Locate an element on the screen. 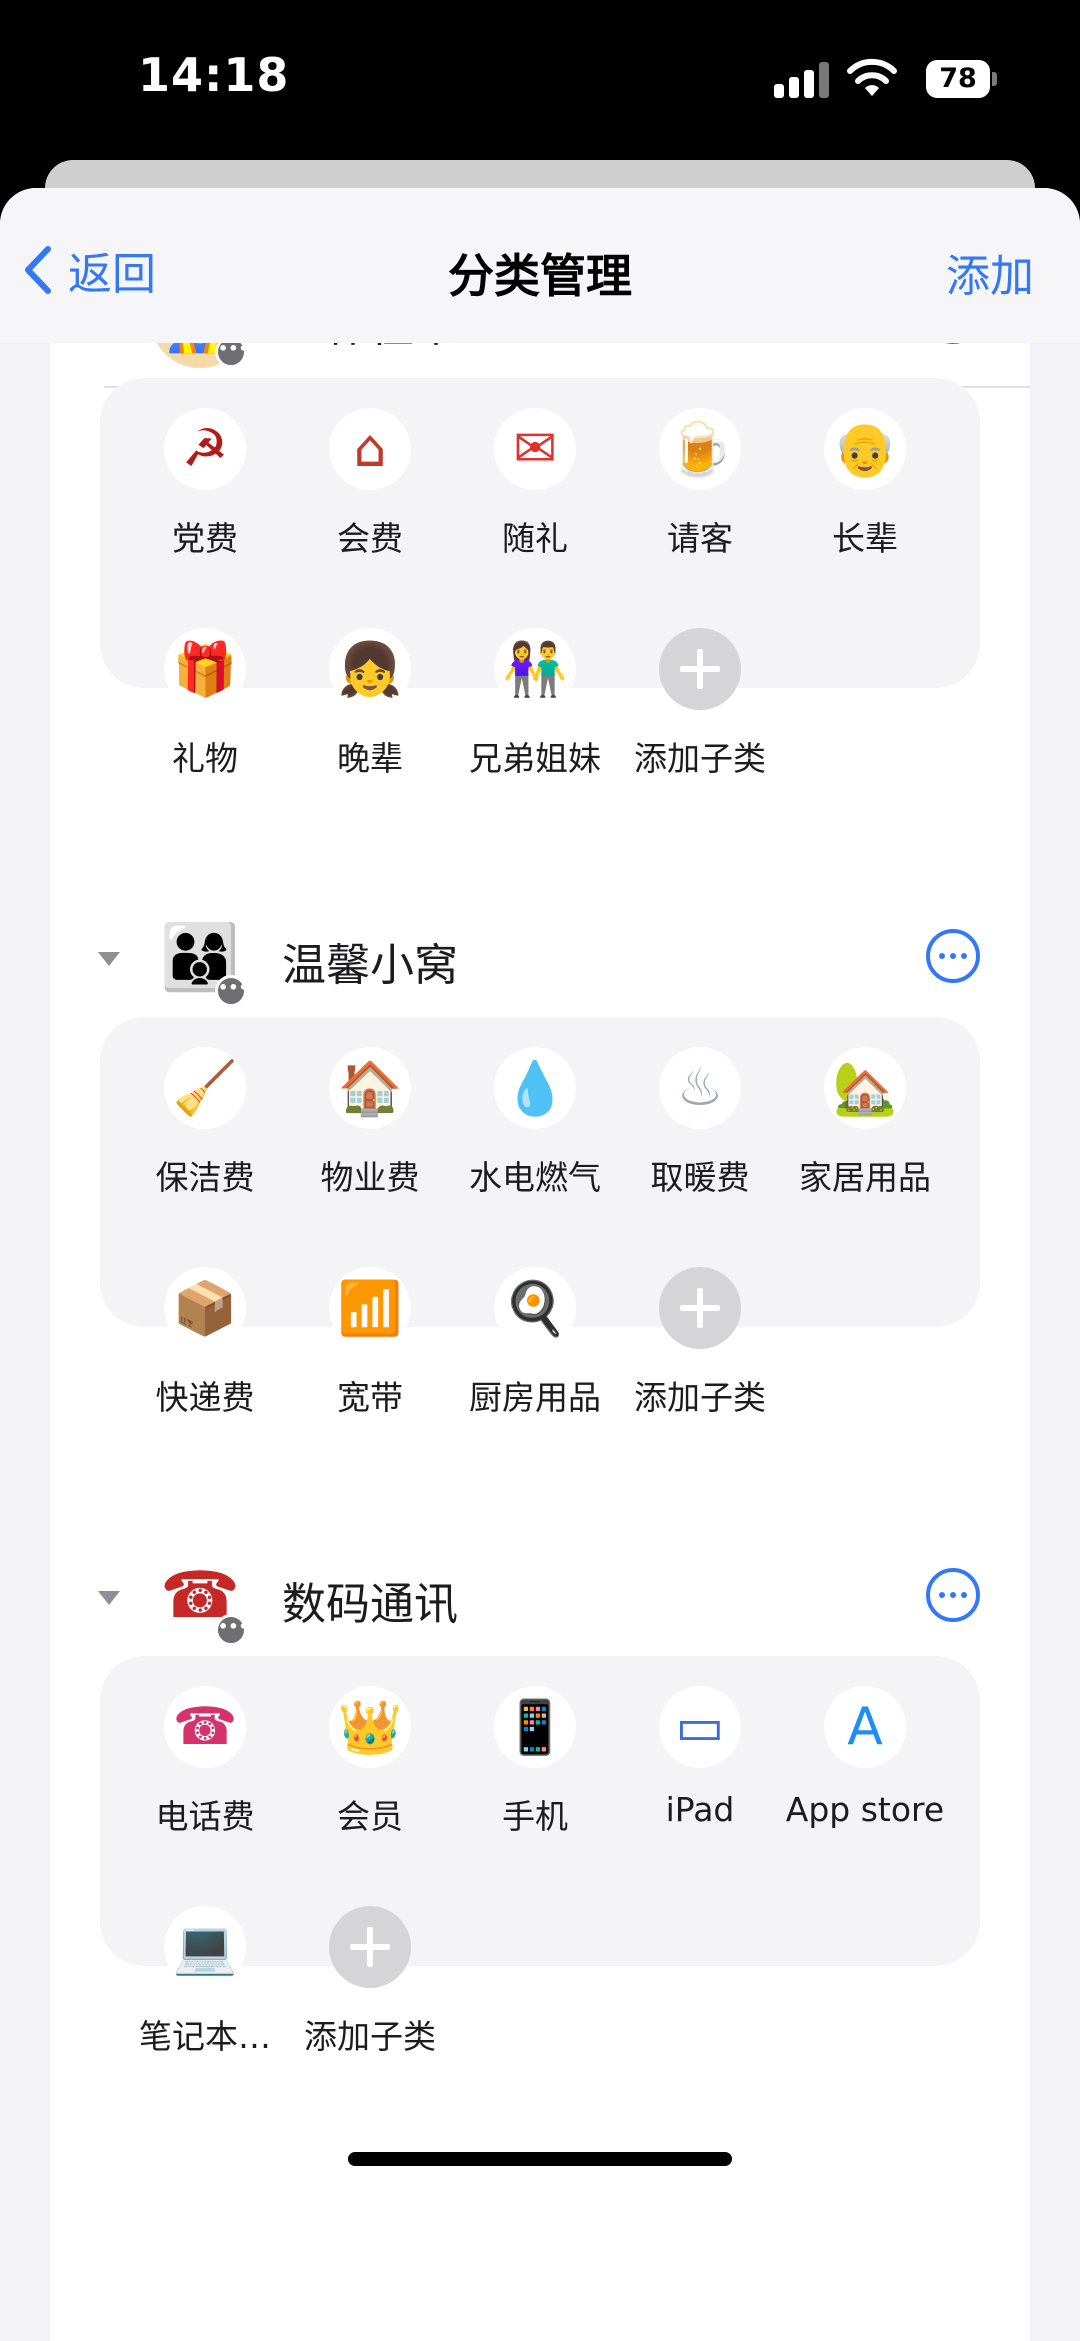 The height and width of the screenshot is (2341, 1080). water-drop-icon: 💧 is located at coordinates (535, 1088).